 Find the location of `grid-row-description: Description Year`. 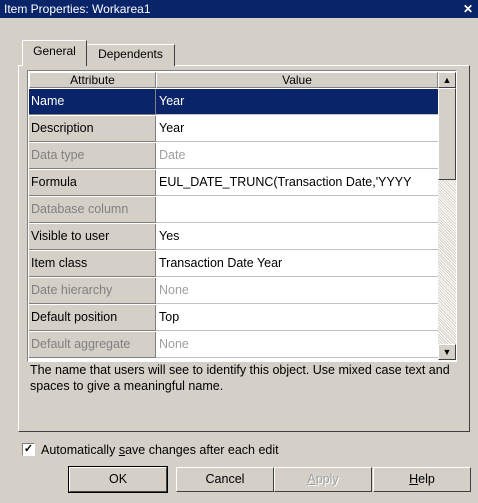

grid-row-description: Description Year is located at coordinates (233, 129).